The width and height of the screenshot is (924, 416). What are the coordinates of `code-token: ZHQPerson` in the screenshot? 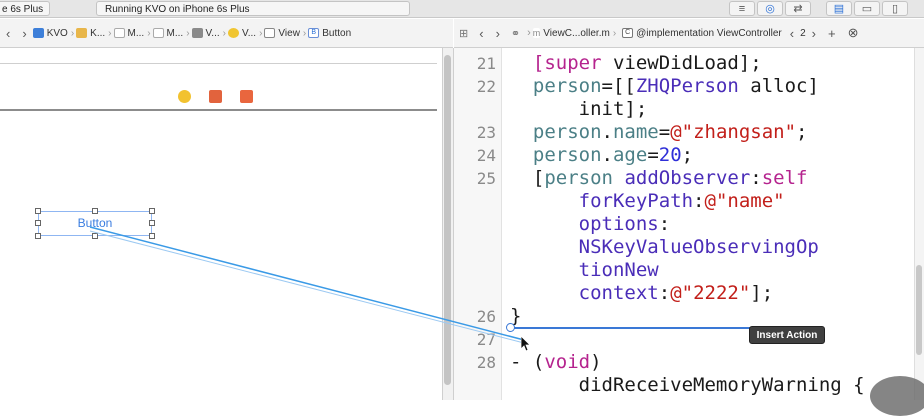 It's located at (687, 86).